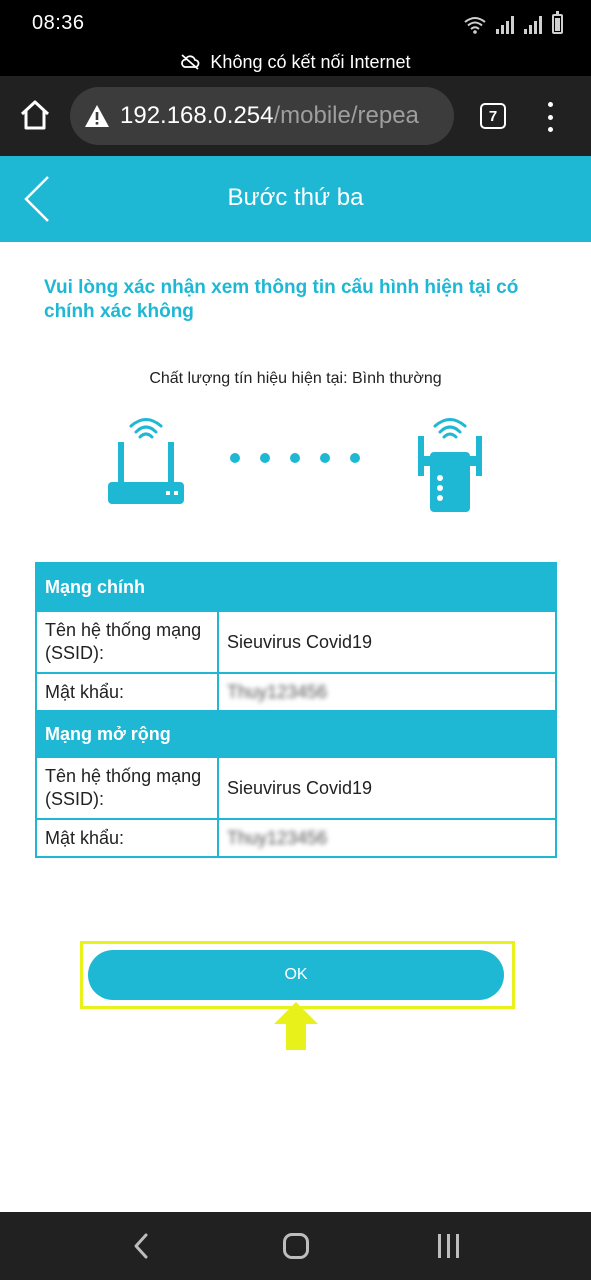 This screenshot has height=1280, width=591. I want to click on status-time: 08:36, so click(58, 23).